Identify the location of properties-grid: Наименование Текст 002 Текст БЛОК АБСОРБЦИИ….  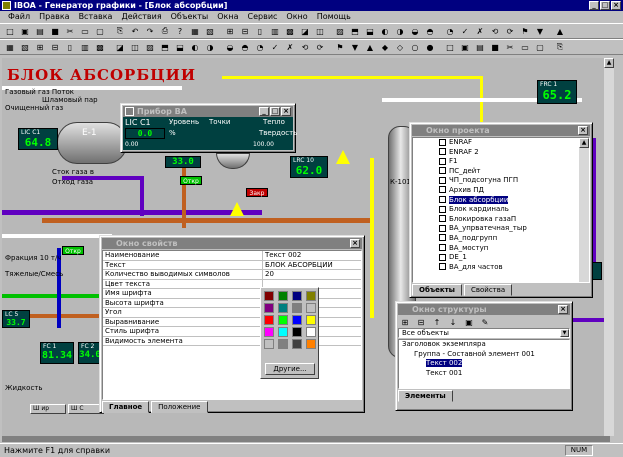
(232, 325).